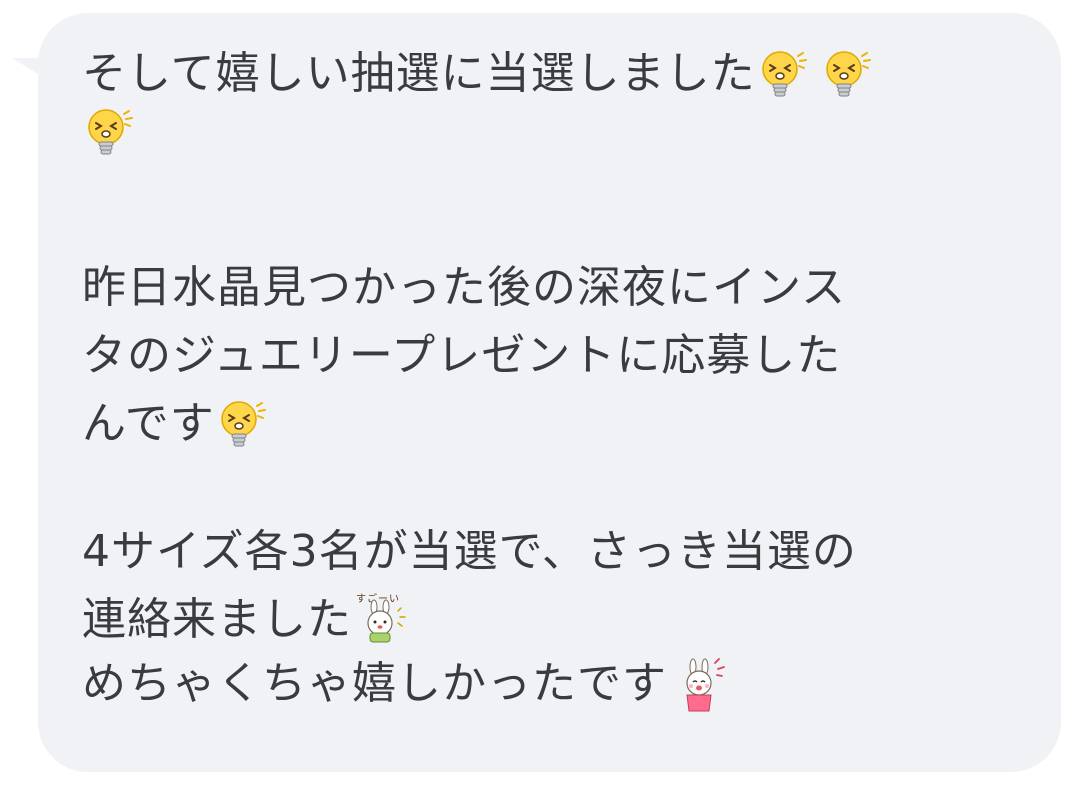 The image size is (1080, 796). I want to click on rabbit-happy-icon, so click(702, 684).